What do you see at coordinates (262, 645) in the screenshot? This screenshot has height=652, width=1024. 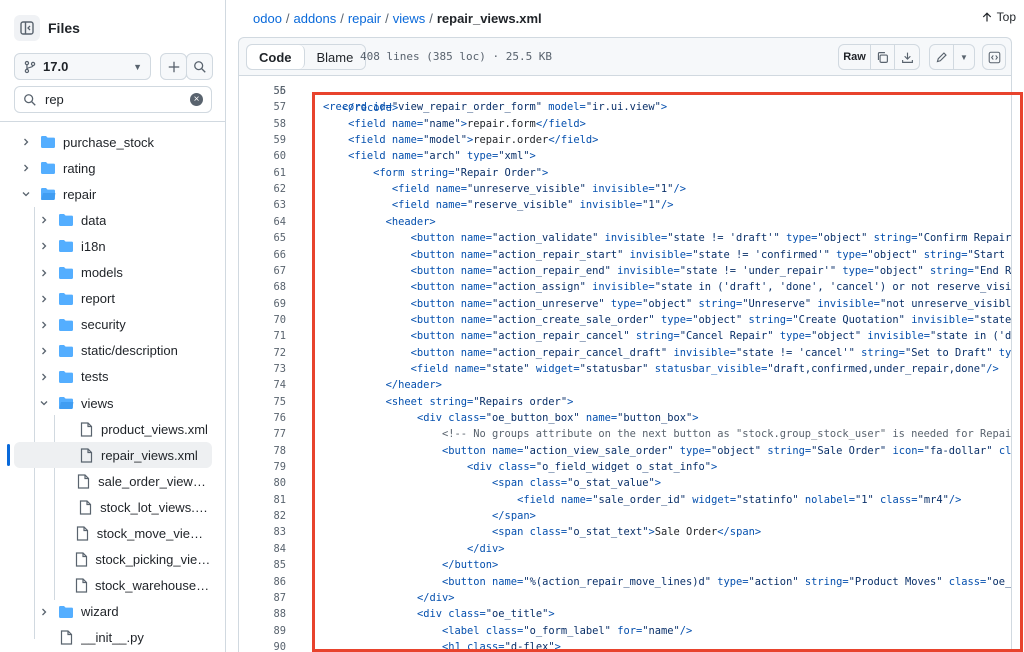 I see `line-number: 90` at bounding box center [262, 645].